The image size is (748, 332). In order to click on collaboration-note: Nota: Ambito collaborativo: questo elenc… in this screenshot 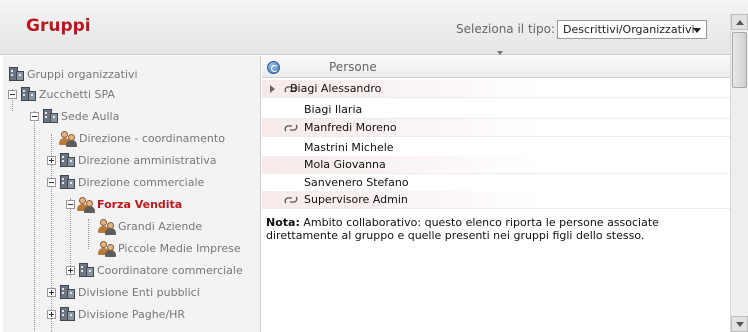, I will do `click(496, 229)`.